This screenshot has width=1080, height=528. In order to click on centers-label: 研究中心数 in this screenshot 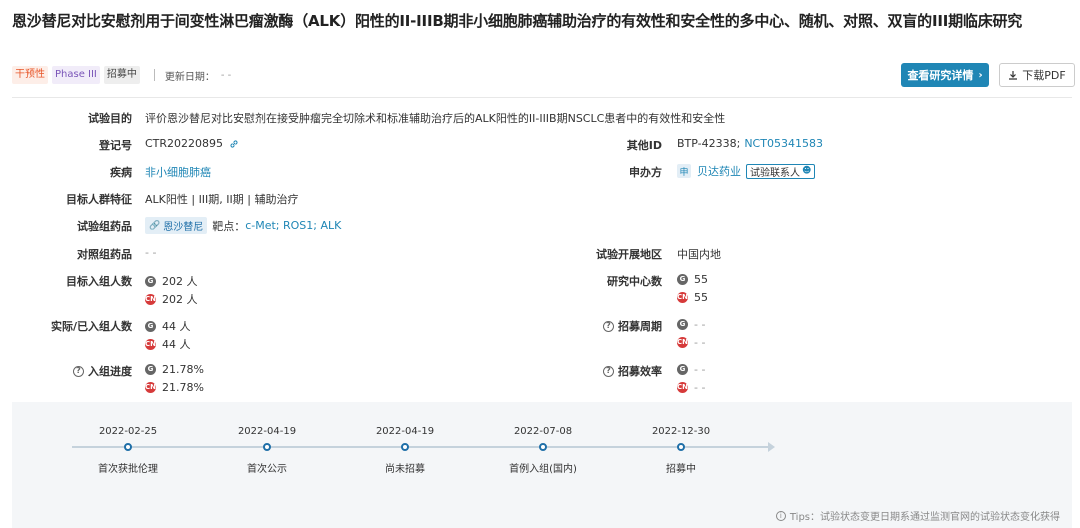, I will do `click(634, 281)`.